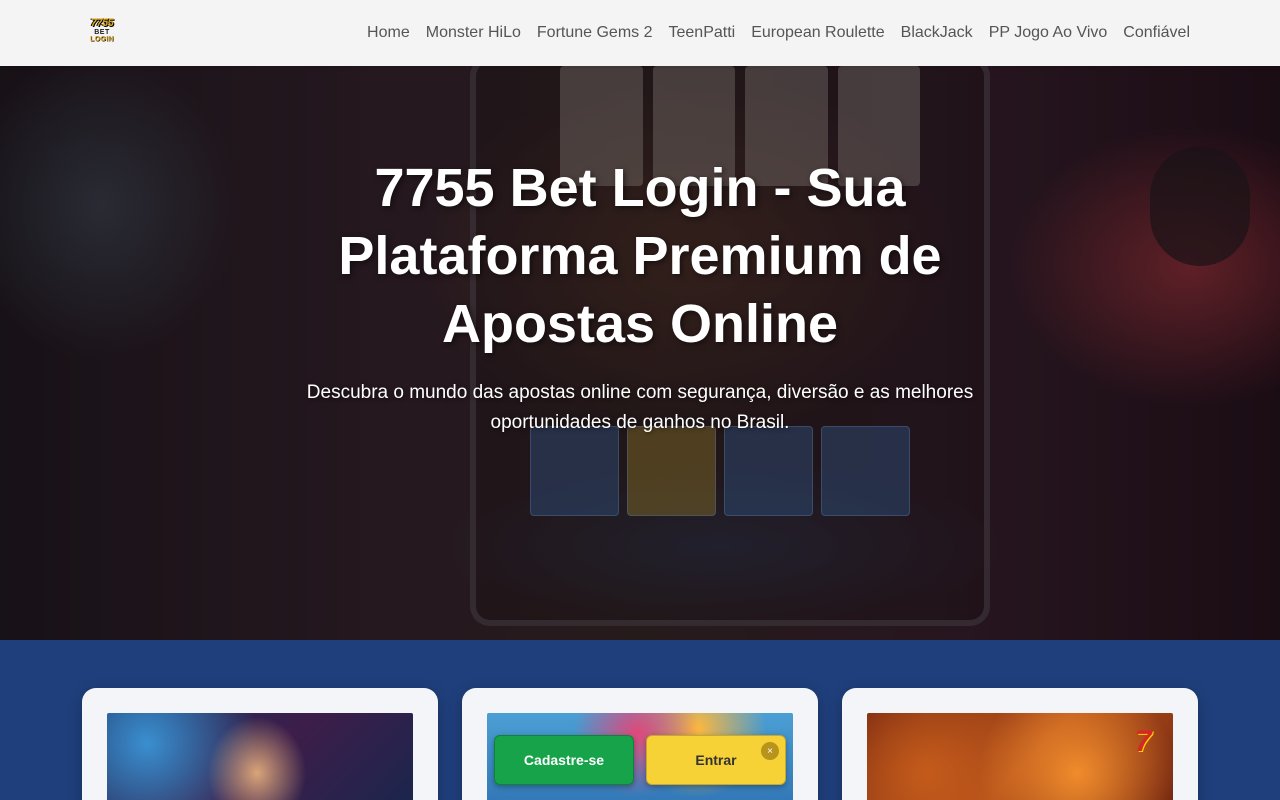  What do you see at coordinates (260, 756) in the screenshot?
I see `casino-woman-image` at bounding box center [260, 756].